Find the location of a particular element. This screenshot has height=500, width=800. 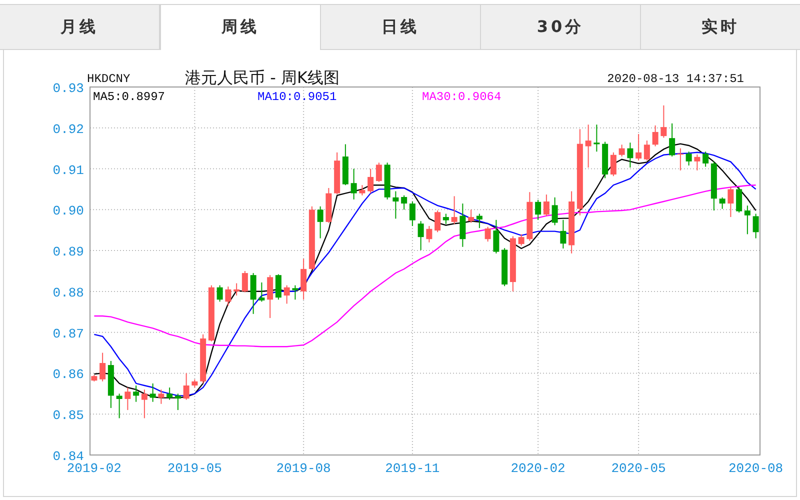

tab: 实时 is located at coordinates (720, 27).